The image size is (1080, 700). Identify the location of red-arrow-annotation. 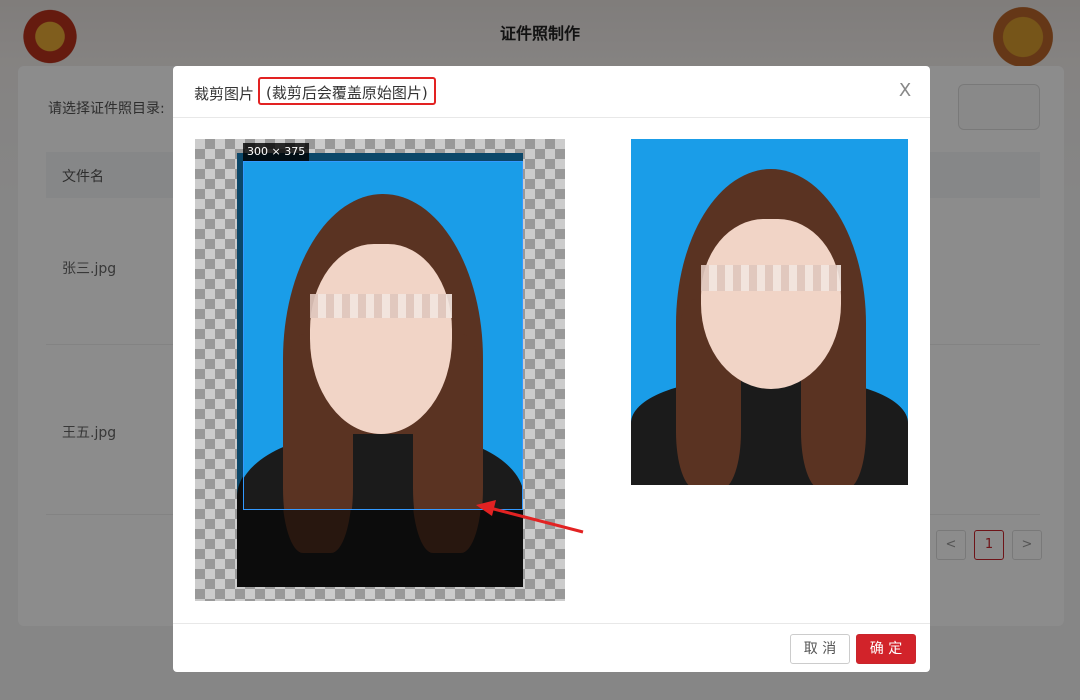
(530, 517).